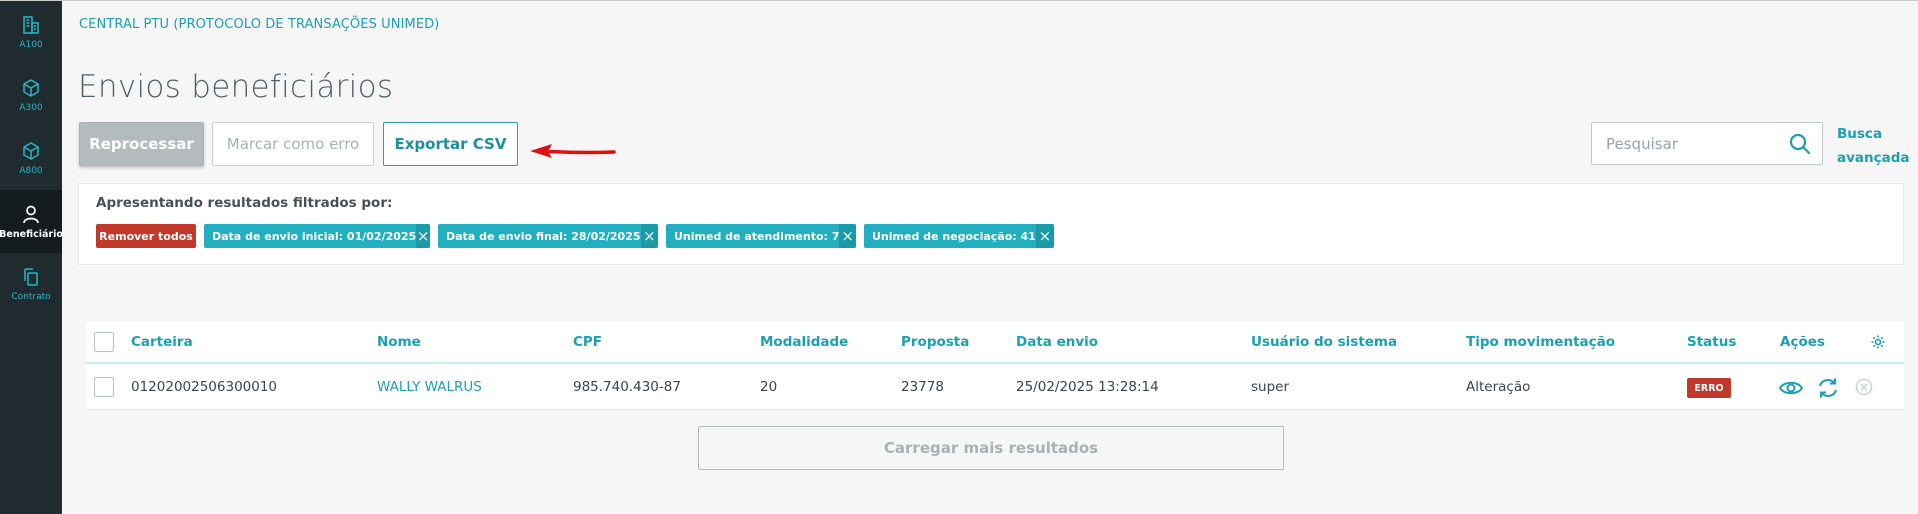  I want to click on sidebar: A100 A300 A800 Beneficiário Contrato, so click(31, 257).